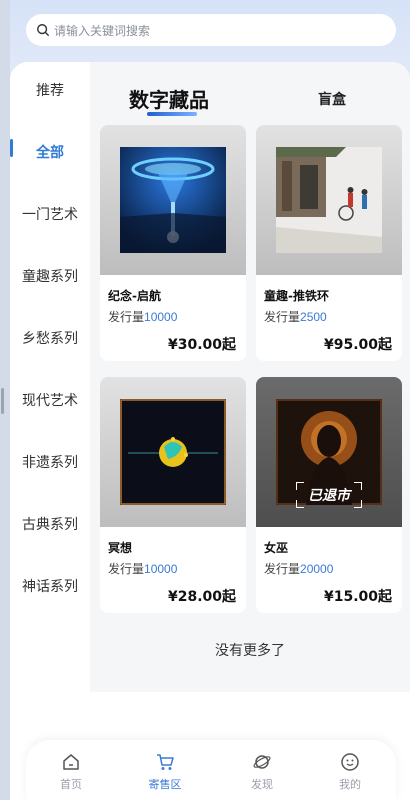 This screenshot has width=410, height=800. Describe the element at coordinates (5, 400) in the screenshot. I see `left-edge-strip` at that location.